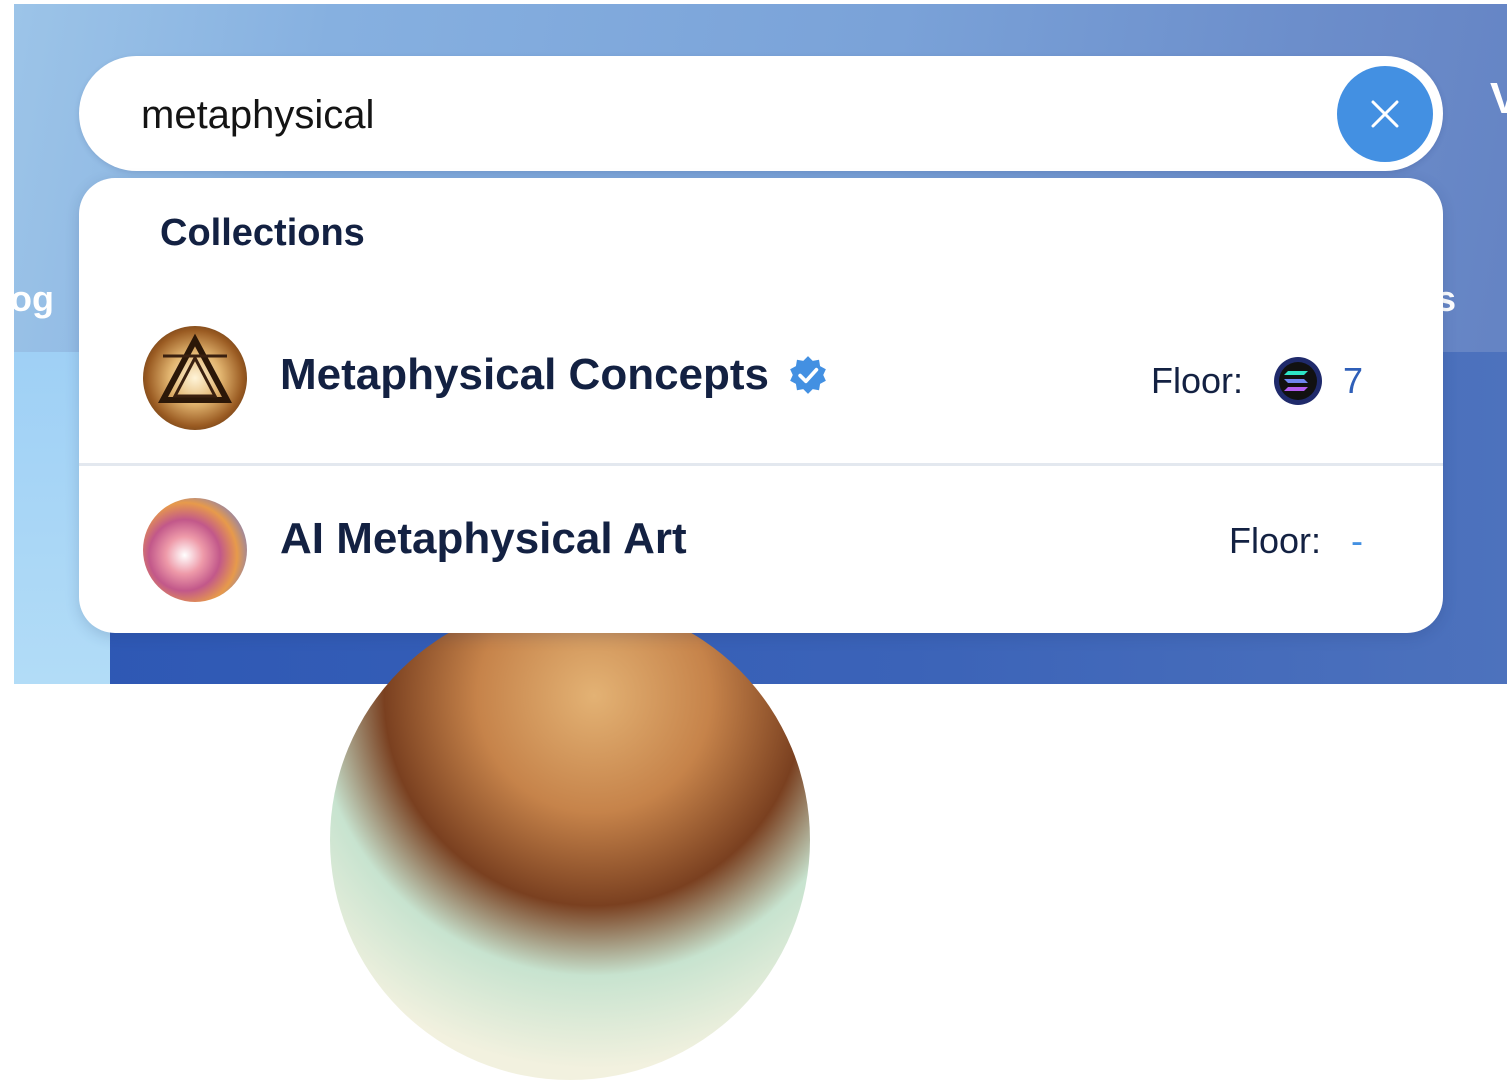 The width and height of the screenshot is (1507, 1080). I want to click on search-bar, so click(761, 113).